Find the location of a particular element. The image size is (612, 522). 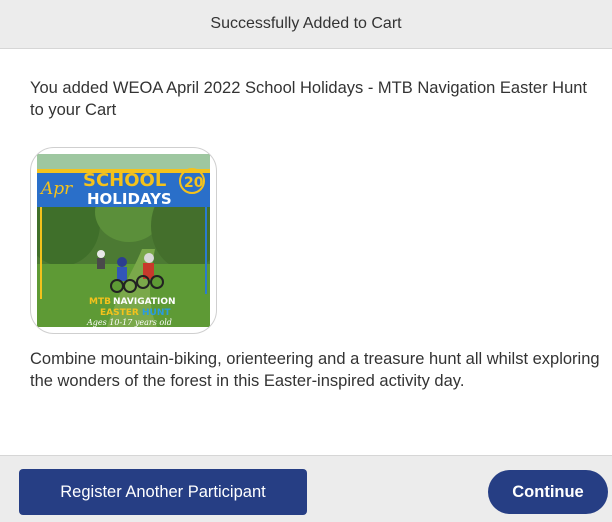

frame-line-left is located at coordinates (41, 246).